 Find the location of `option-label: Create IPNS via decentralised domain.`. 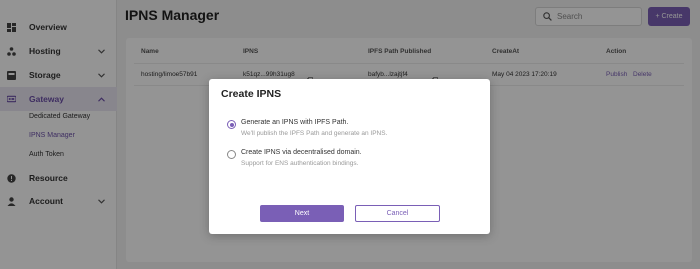

option-label: Create IPNS via decentralised domain. is located at coordinates (301, 152).